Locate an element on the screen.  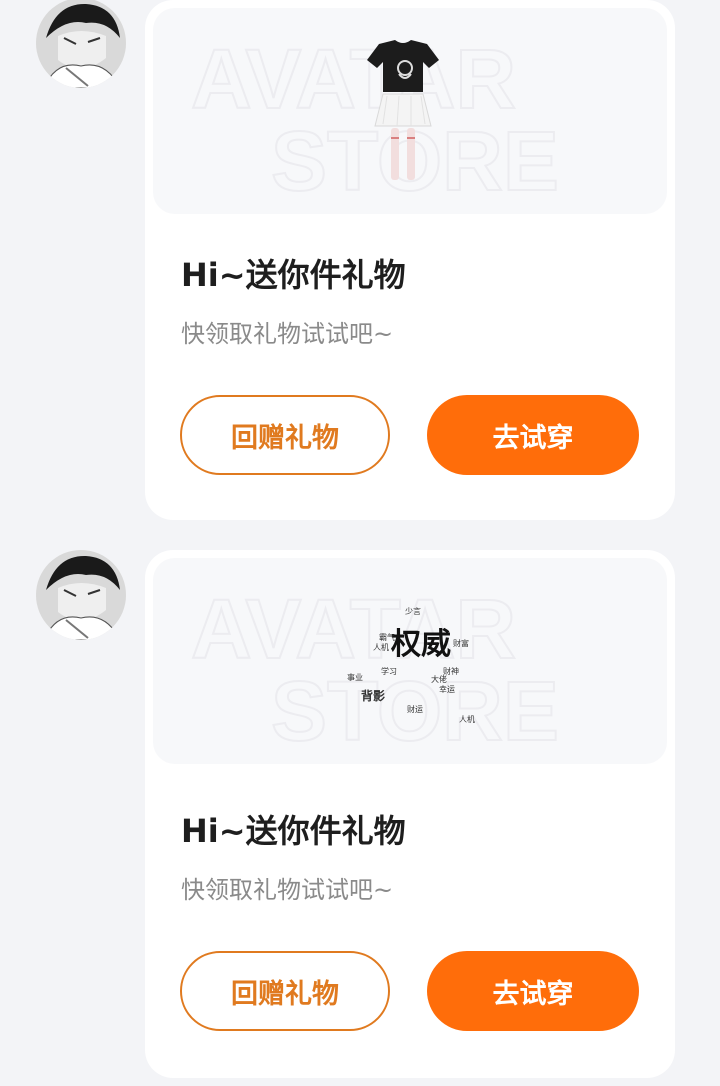
calligraphy-sticker-icon: 权威 少言 人机 财富 霸气 事业 财神 幸运 背影 学习 大佬 财运 人机 is located at coordinates (411, 665).